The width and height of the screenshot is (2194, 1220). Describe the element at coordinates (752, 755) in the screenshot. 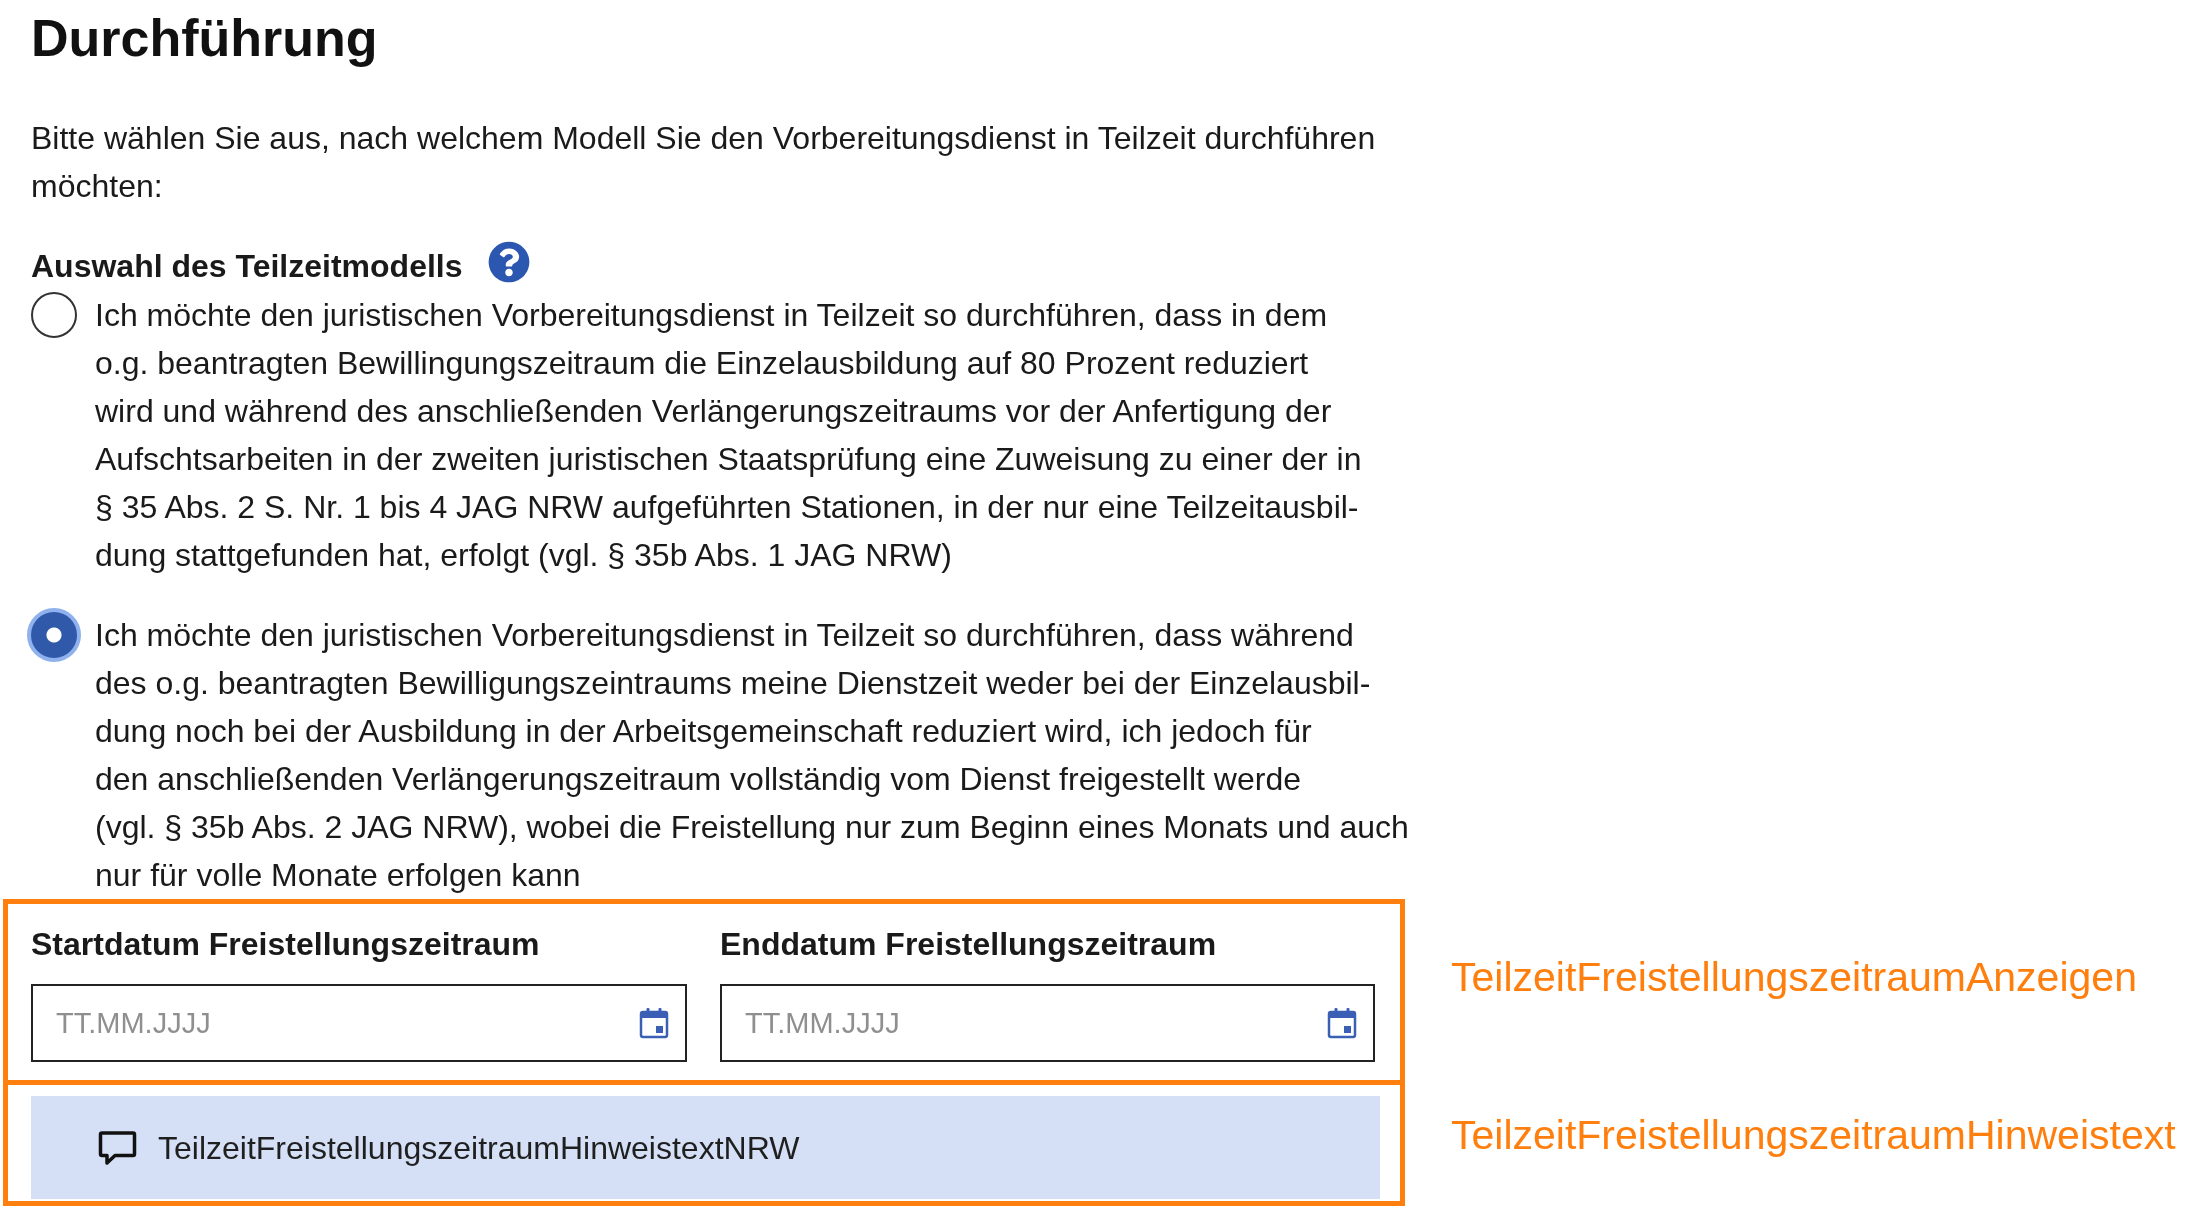

I see `option-label: Ich möchte den juristischen Vorbereitungsdienst in Teilzeit so durchführen, dass während des o.g. beantragten Bewilligungszeintraums meine Dienstzeit weder bei der Einzelausbil- dung noch bei der Ausbildung in der Arbeitsgemeinschaft reduziert wird, ich jedoch für den anschließenden Verlängerungszeitraum vollständig vom Dienst freigestellt werde (vgl. § 35b Abs. 2 JAG NRW), wobei die Freistellung nur zum Beginn eines Monats und auch nur für volle Monate erfolgen kann` at that location.